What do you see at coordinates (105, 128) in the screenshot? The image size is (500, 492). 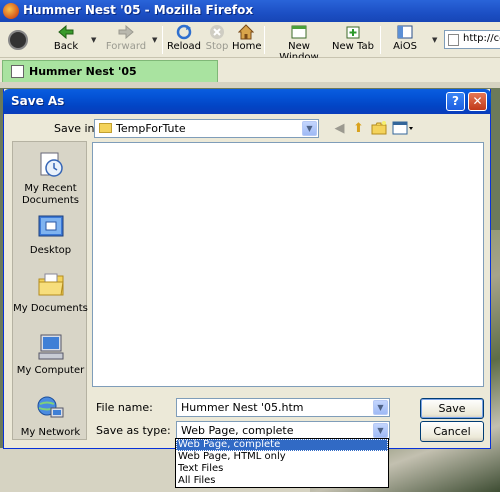 I see `folder-icon` at bounding box center [105, 128].